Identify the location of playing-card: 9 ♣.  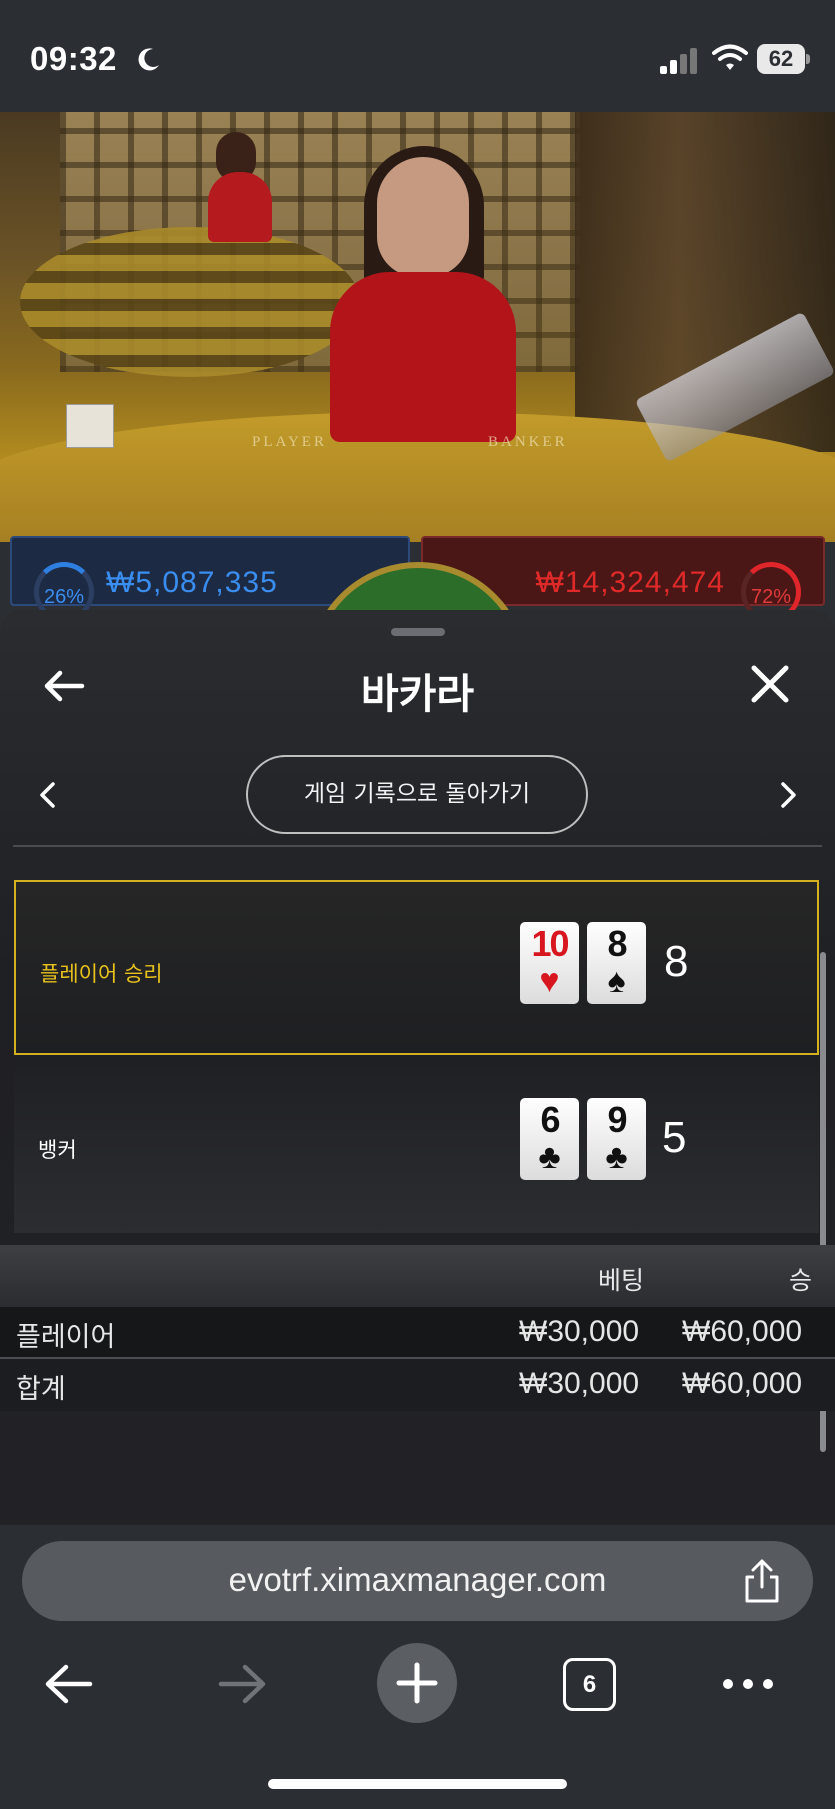
(616, 1139).